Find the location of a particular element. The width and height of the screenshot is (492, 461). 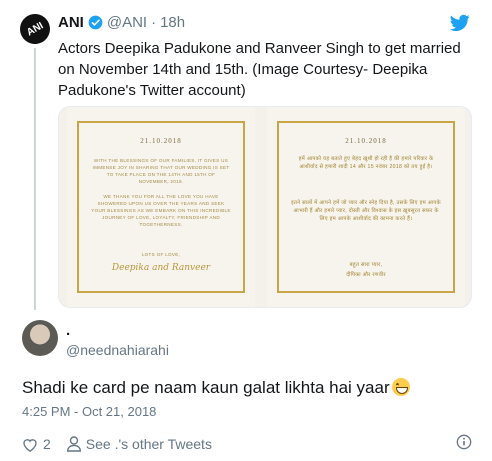

card-signoff: बहुत सारा प्यार, is located at coordinates (366, 265).